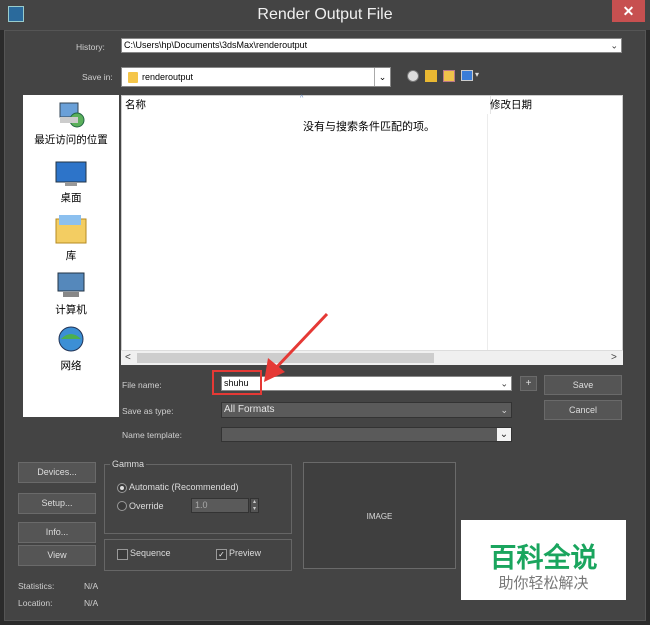 The width and height of the screenshot is (650, 625). I want to click on column-header-name: 名称, so click(306, 105).